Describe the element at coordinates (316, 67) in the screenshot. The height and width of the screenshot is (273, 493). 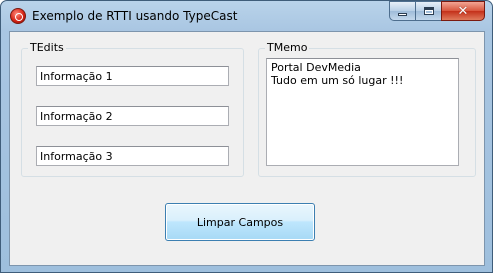
I see `memo-line-1: Portal DevMedia` at that location.